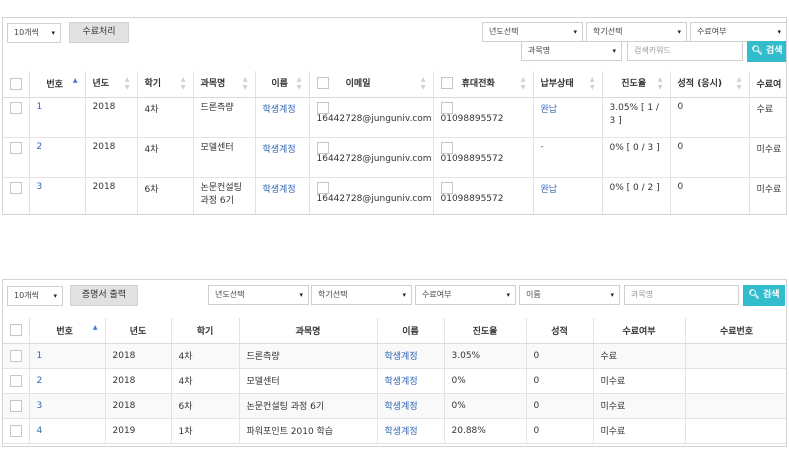 The width and height of the screenshot is (789, 467). Describe the element at coordinates (99, 32) in the screenshot. I see `complete-process-button: 수료처리` at that location.